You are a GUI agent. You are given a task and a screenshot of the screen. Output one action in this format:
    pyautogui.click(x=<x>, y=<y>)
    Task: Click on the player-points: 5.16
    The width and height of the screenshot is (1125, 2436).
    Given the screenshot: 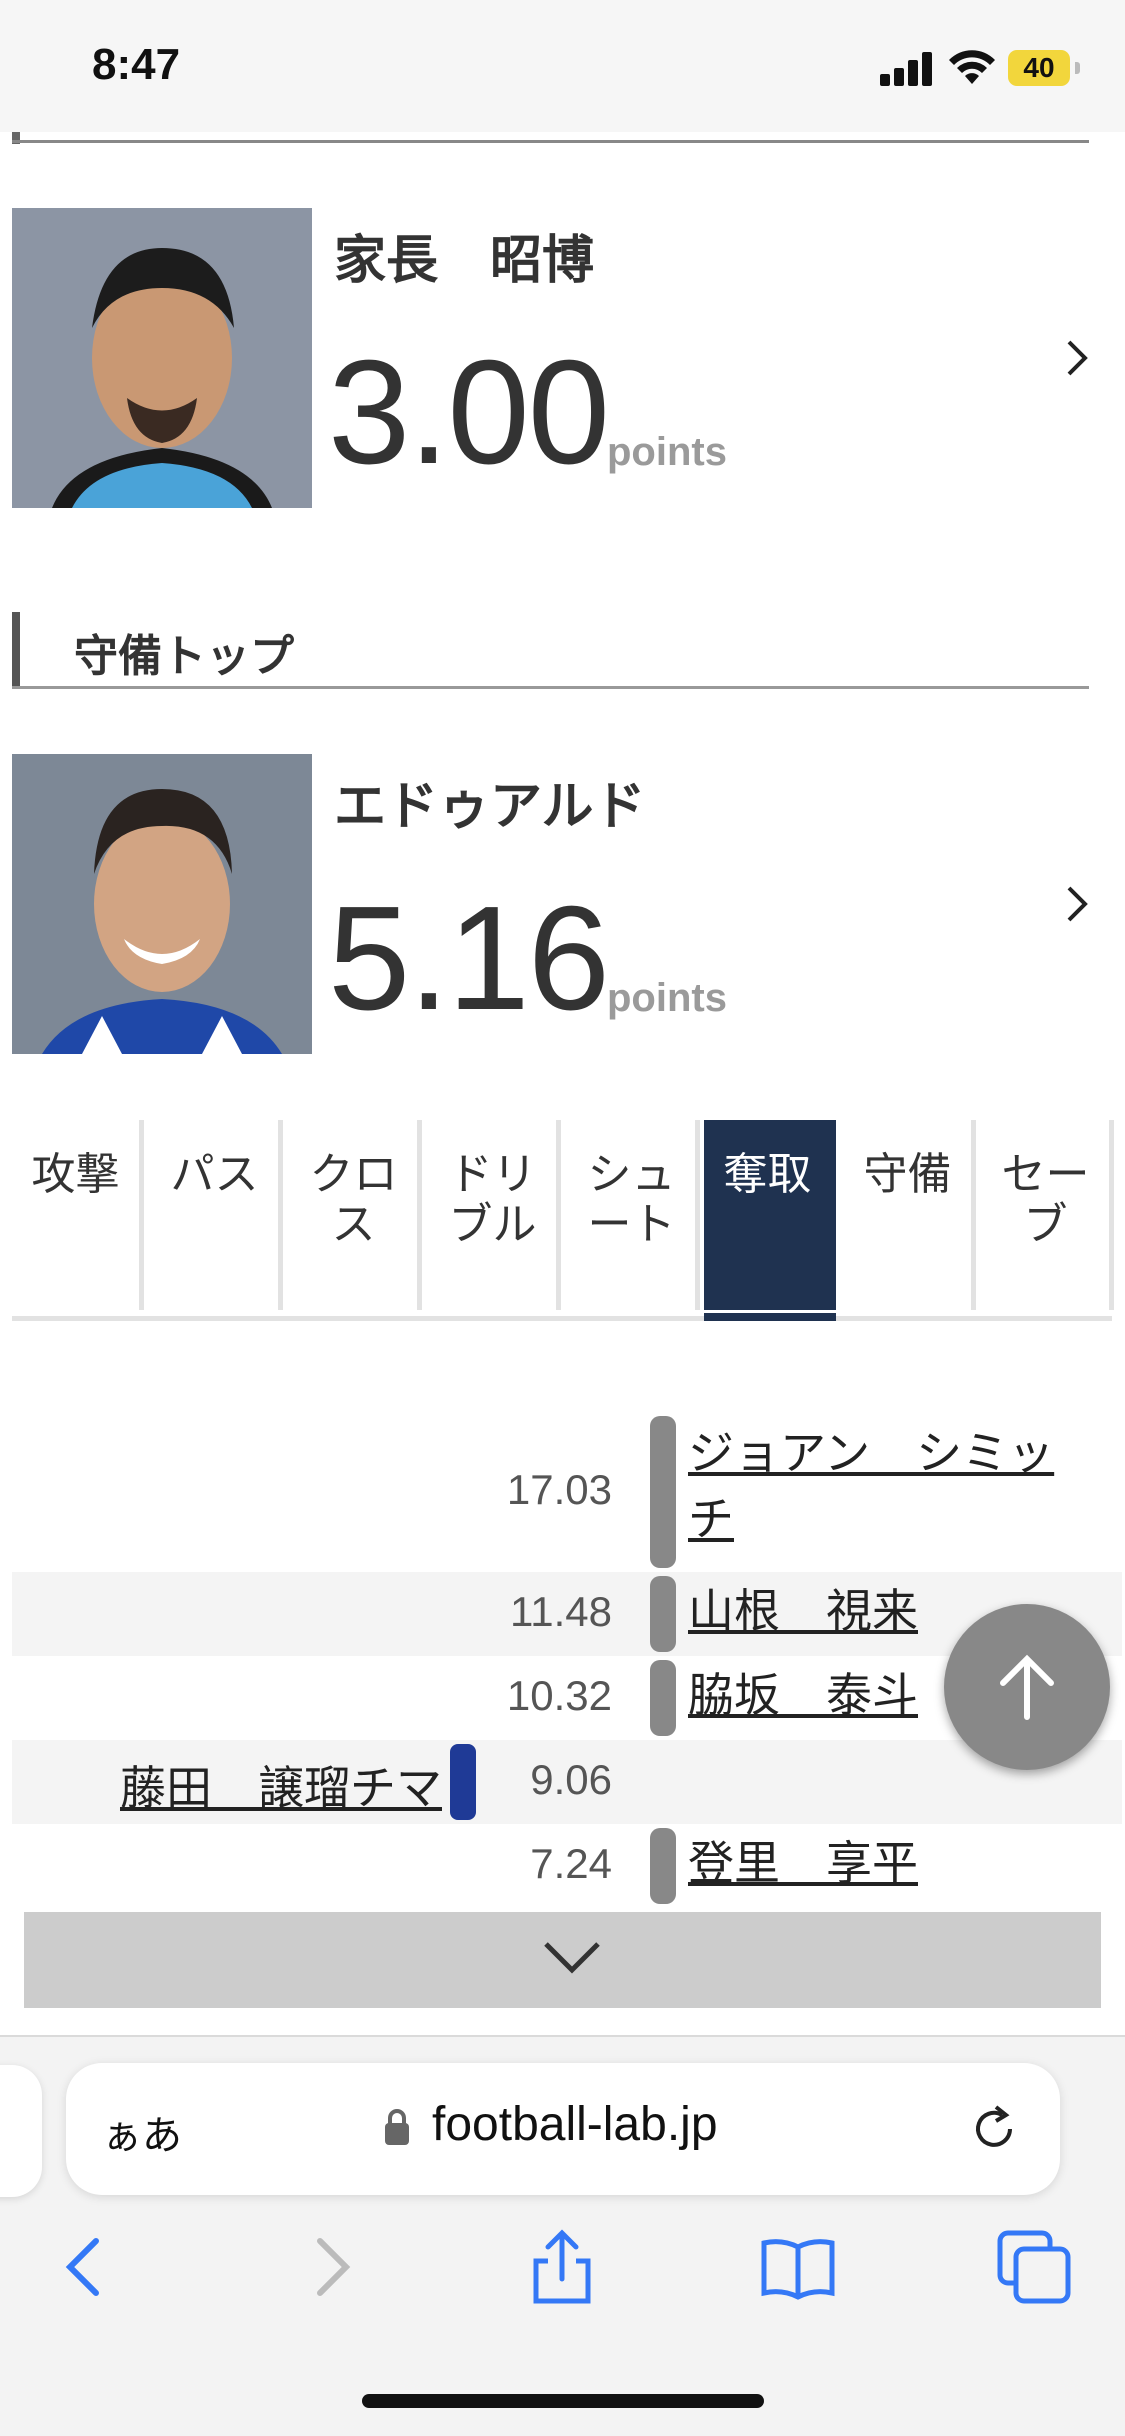 What is the action you would take?
    pyautogui.click(x=469, y=958)
    